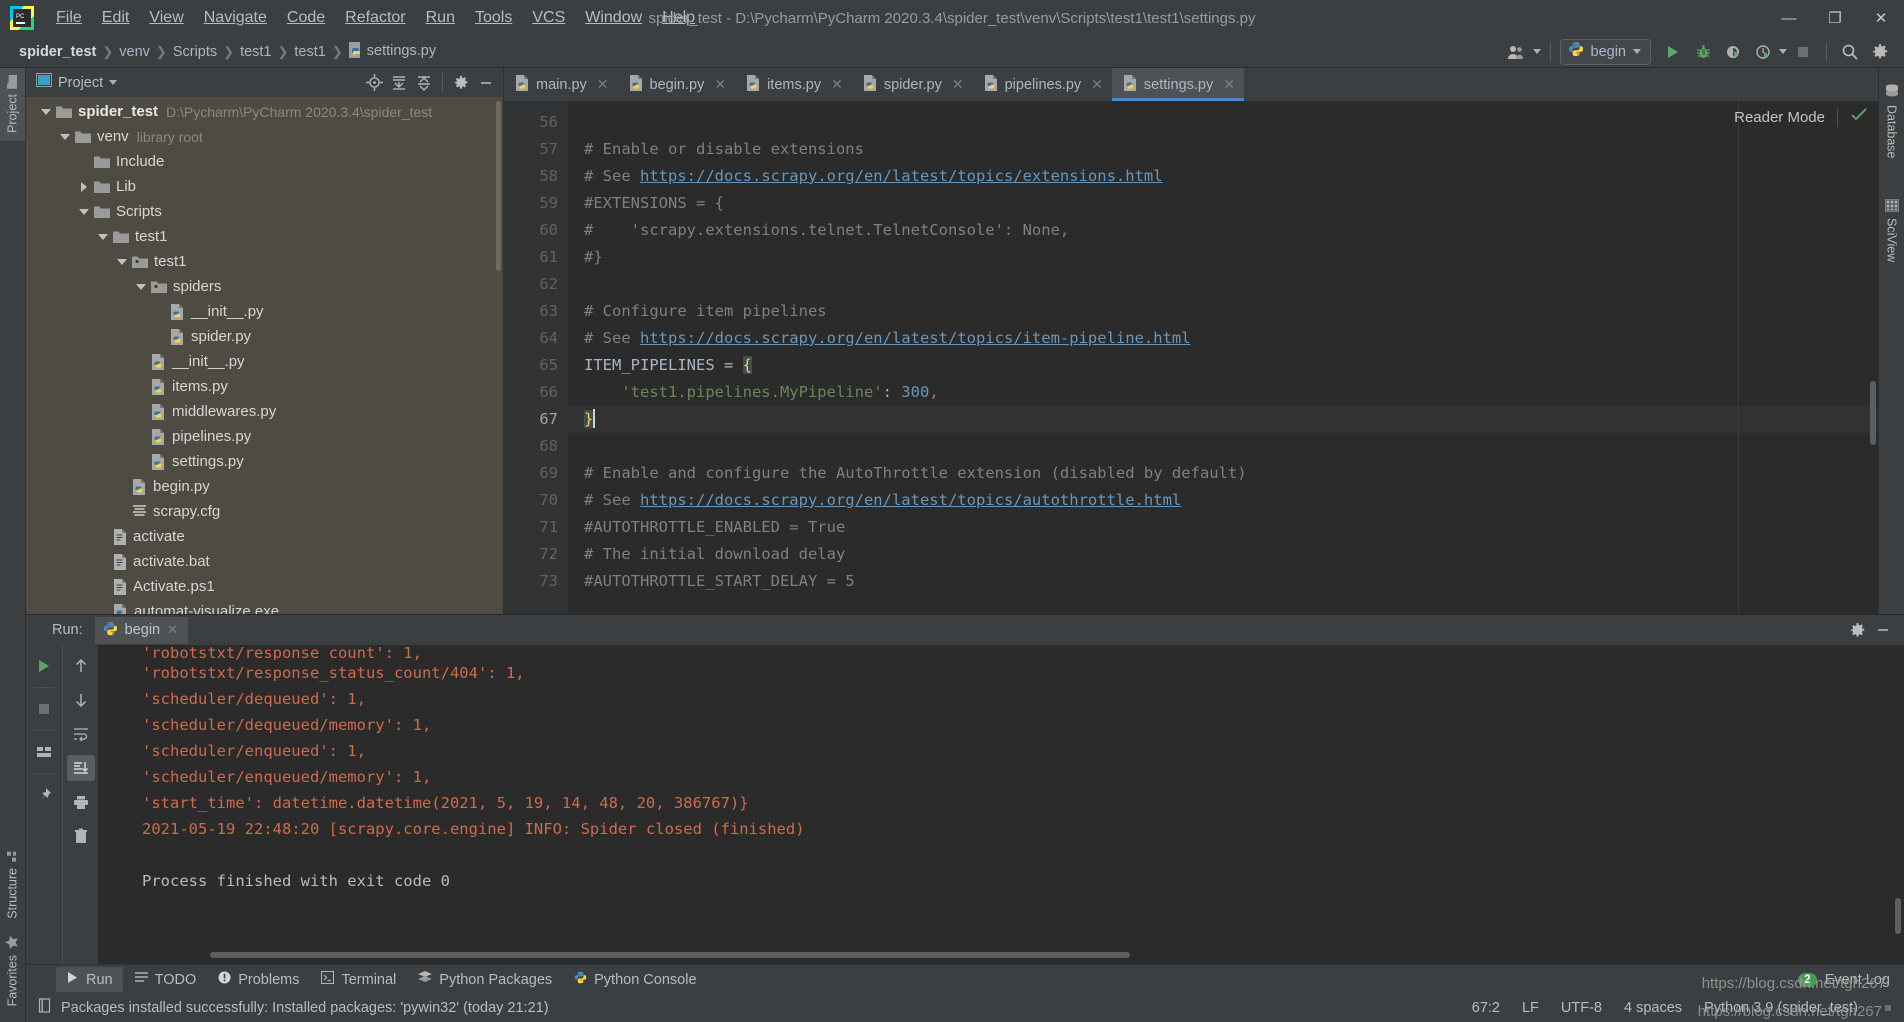 The width and height of the screenshot is (1904, 1022). I want to click on code-line-73: #AUTOTHROTTLE_START_DELAY = 5, so click(1223, 581).